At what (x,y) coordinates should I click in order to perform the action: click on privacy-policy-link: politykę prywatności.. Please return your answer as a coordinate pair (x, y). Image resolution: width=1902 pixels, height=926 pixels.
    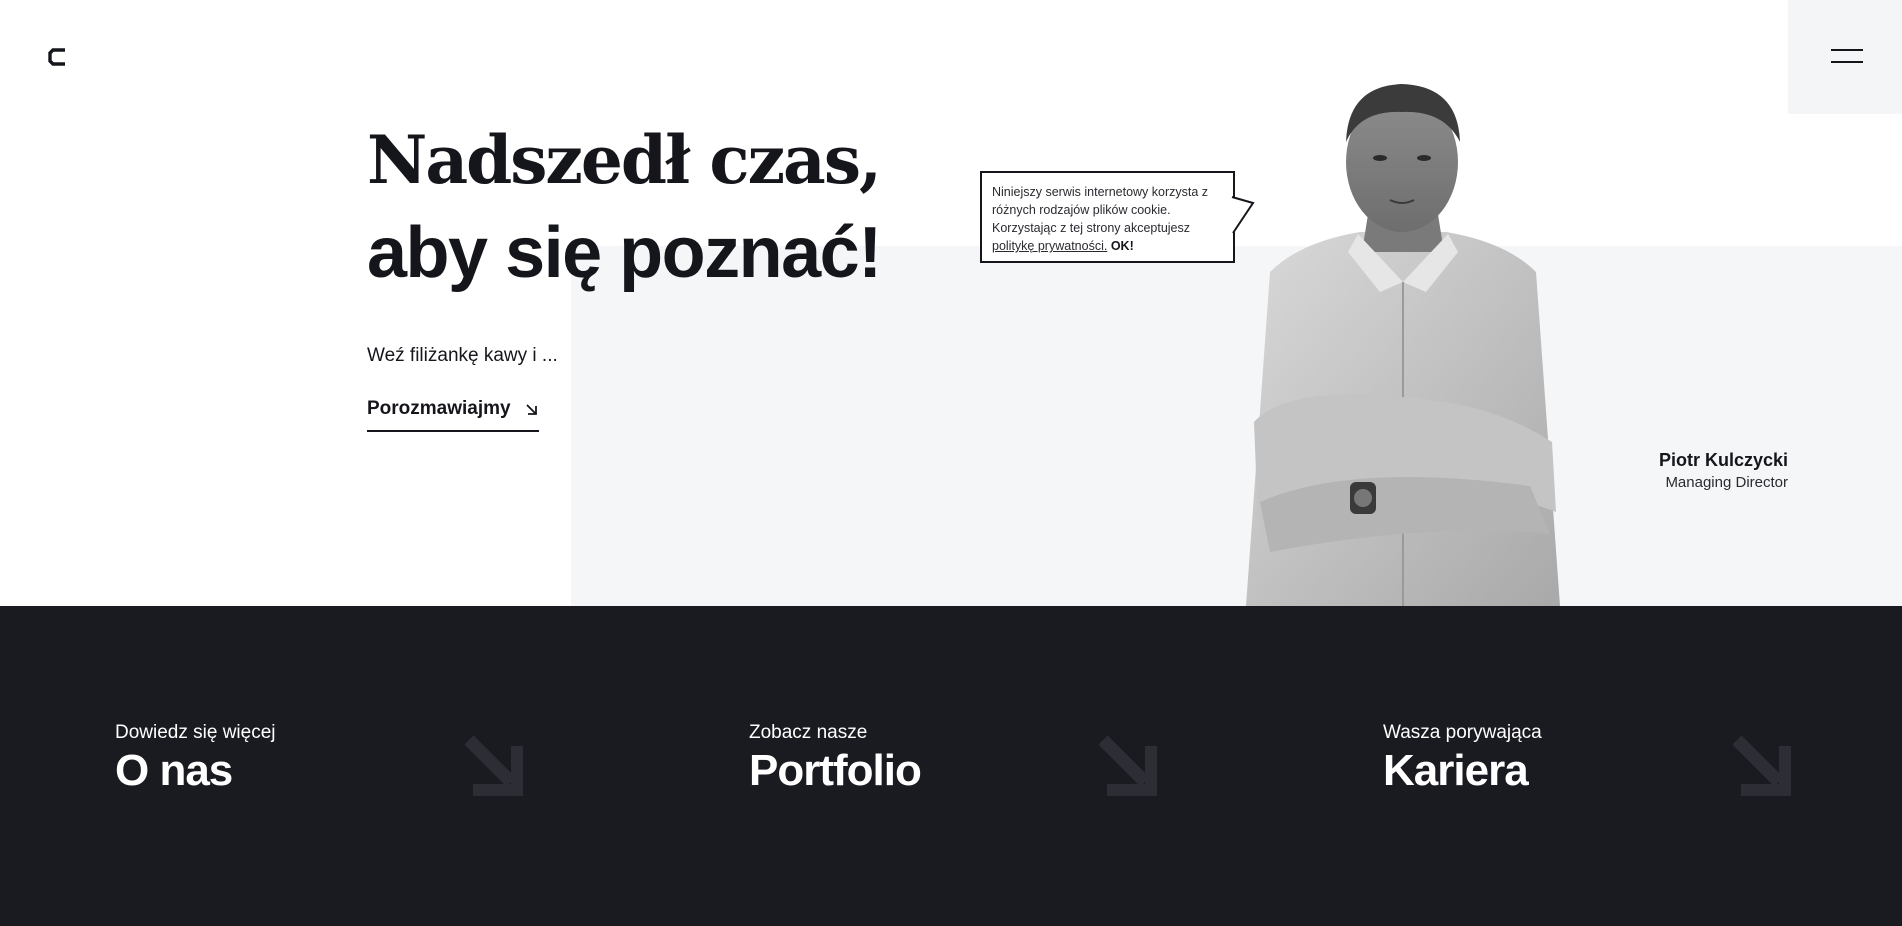
    Looking at the image, I should click on (1049, 246).